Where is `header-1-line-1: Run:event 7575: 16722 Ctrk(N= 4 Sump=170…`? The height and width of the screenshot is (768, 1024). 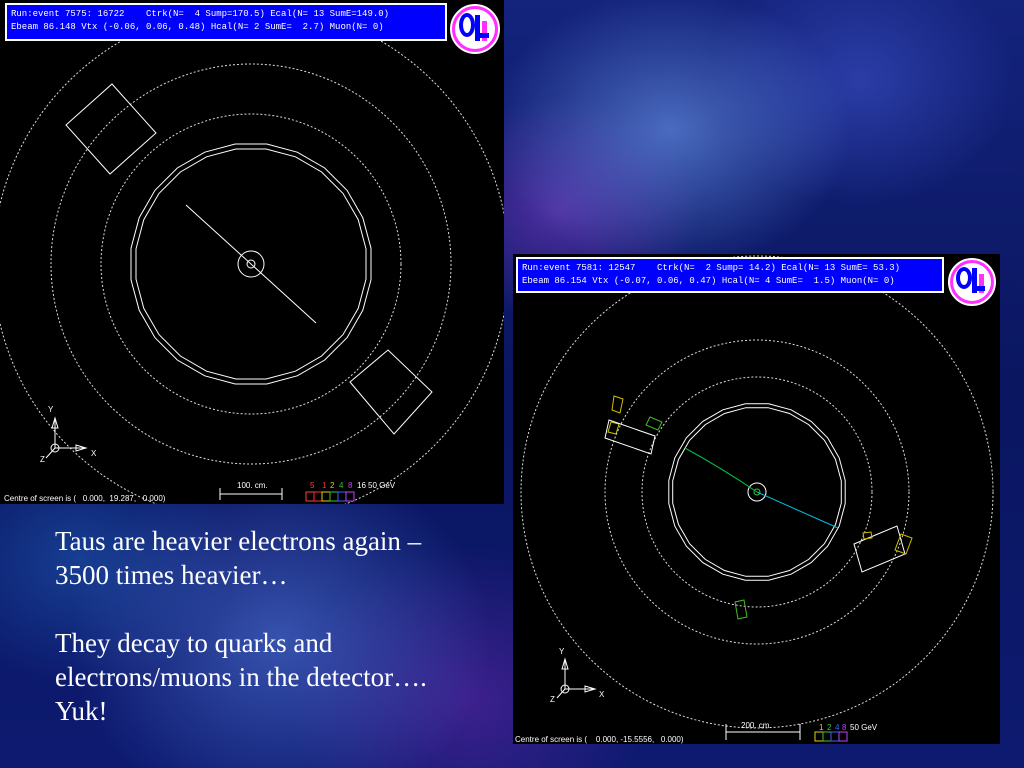
header-1-line-1: Run:event 7575: 16722 Ctrk(N= 4 Sump=170… is located at coordinates (200, 14).